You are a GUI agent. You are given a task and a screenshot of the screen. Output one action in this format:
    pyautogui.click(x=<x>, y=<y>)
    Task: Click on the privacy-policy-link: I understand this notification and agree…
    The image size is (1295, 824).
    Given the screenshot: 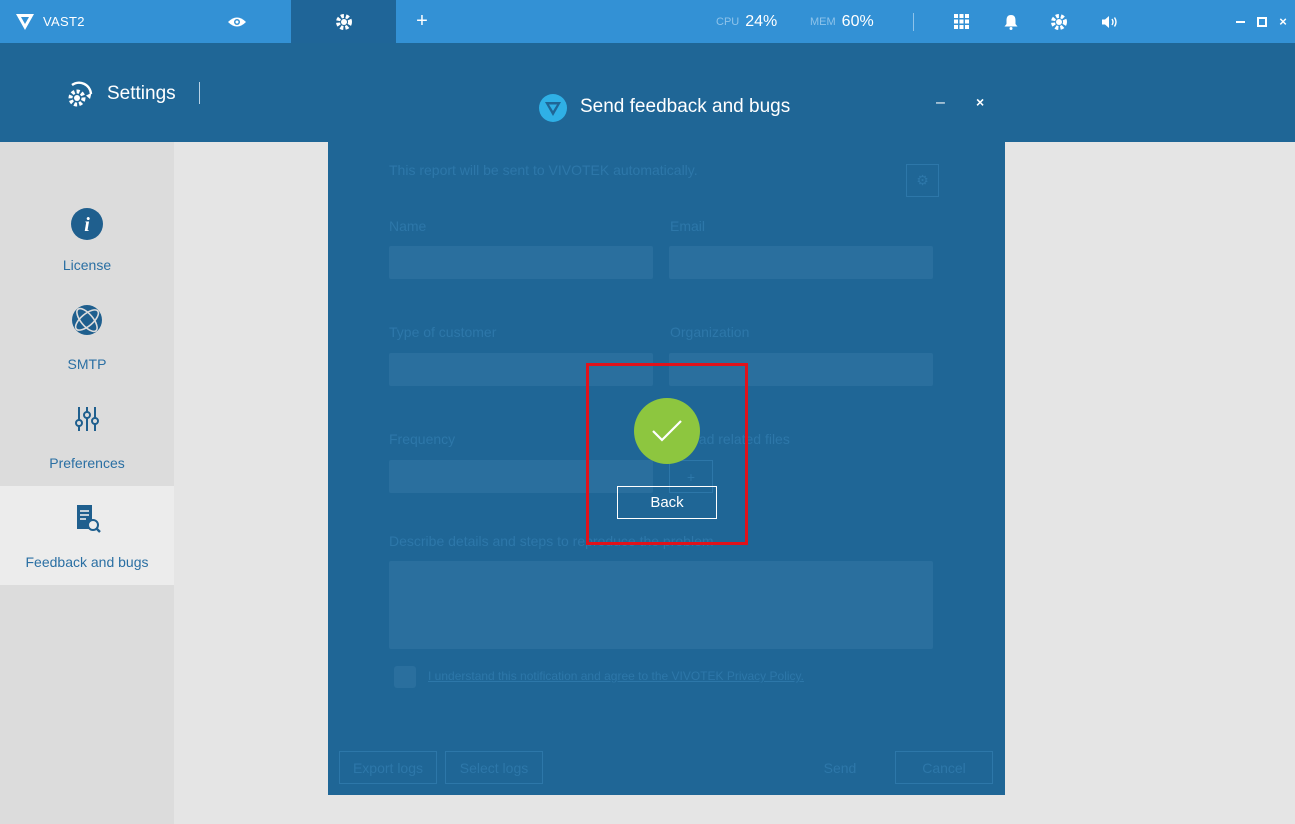 What is the action you would take?
    pyautogui.click(x=616, y=676)
    